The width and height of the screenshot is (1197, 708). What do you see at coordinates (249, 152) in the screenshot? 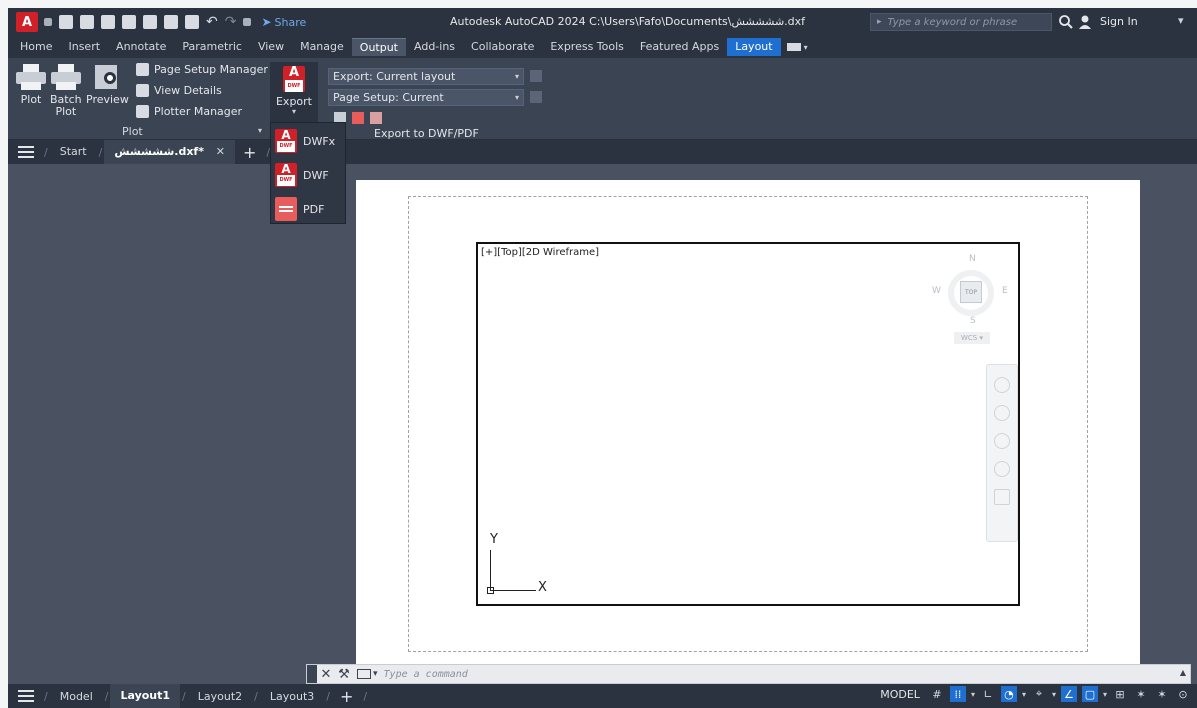
I see `new-tab-icon: +` at bounding box center [249, 152].